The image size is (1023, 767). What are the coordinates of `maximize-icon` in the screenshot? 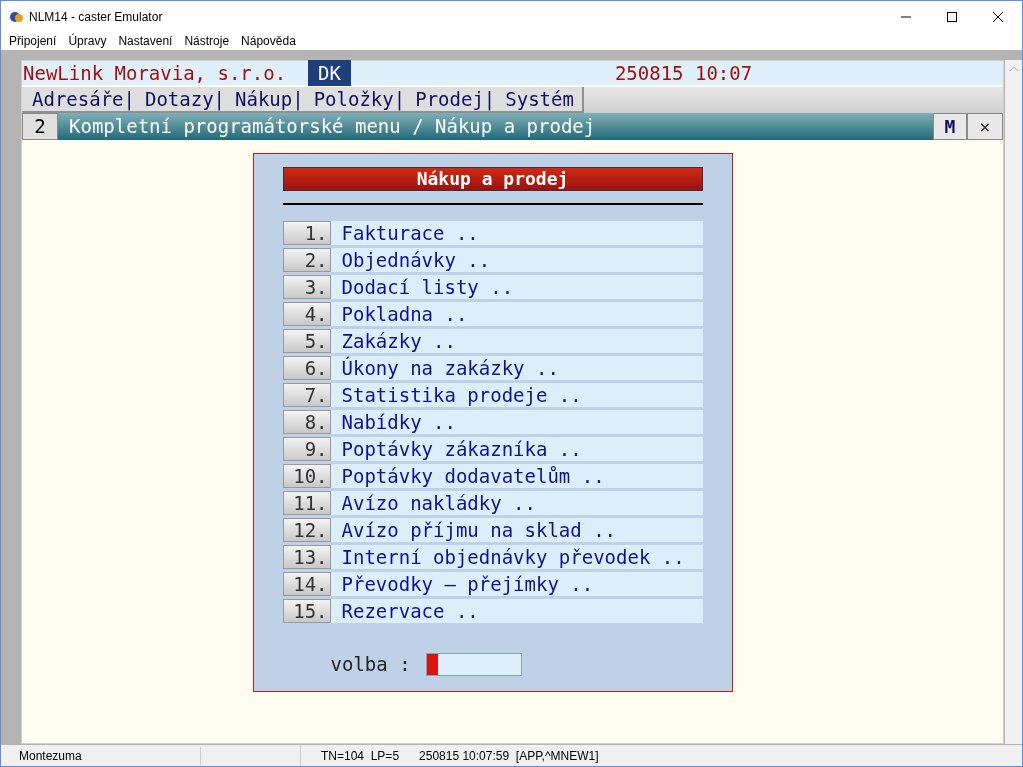 It's located at (952, 16).